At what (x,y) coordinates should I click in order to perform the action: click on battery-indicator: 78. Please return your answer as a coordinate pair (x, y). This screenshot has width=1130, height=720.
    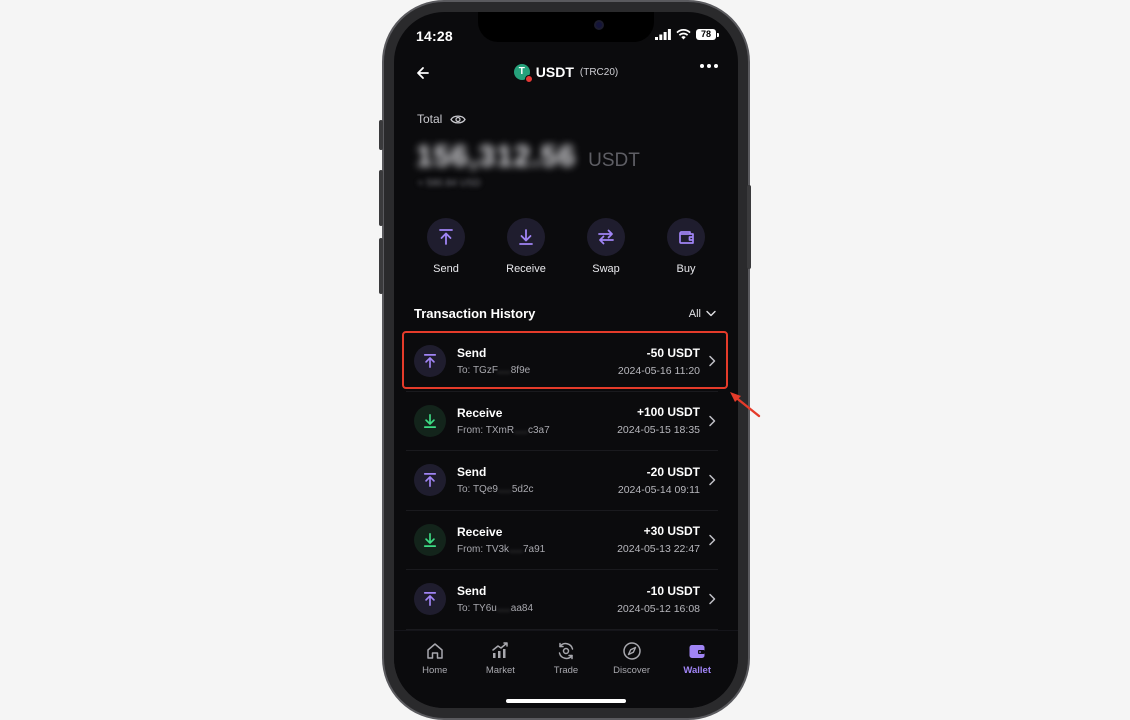
    Looking at the image, I should click on (707, 34).